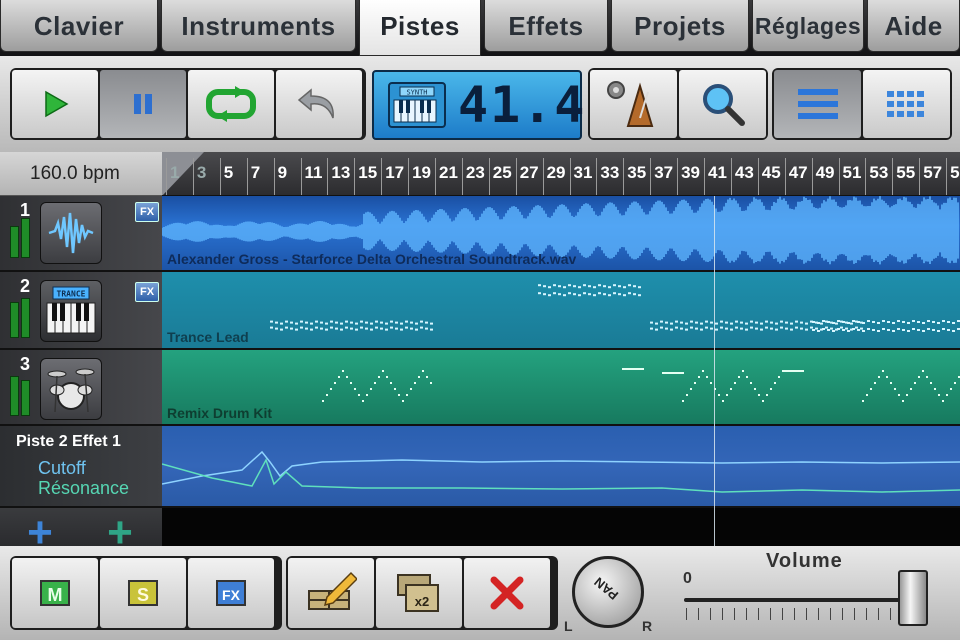  I want to click on tab-clavier: Clavier, so click(79, 26).